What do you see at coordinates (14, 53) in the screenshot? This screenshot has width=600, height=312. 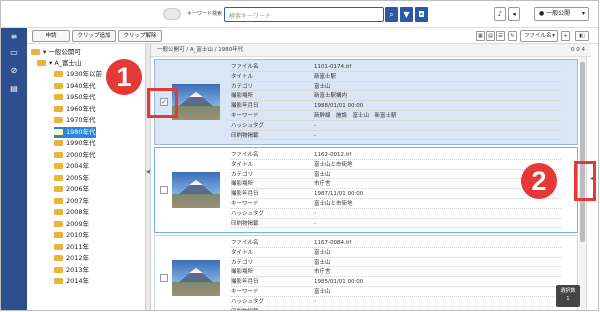 I see `folder-icon: ▭` at bounding box center [14, 53].